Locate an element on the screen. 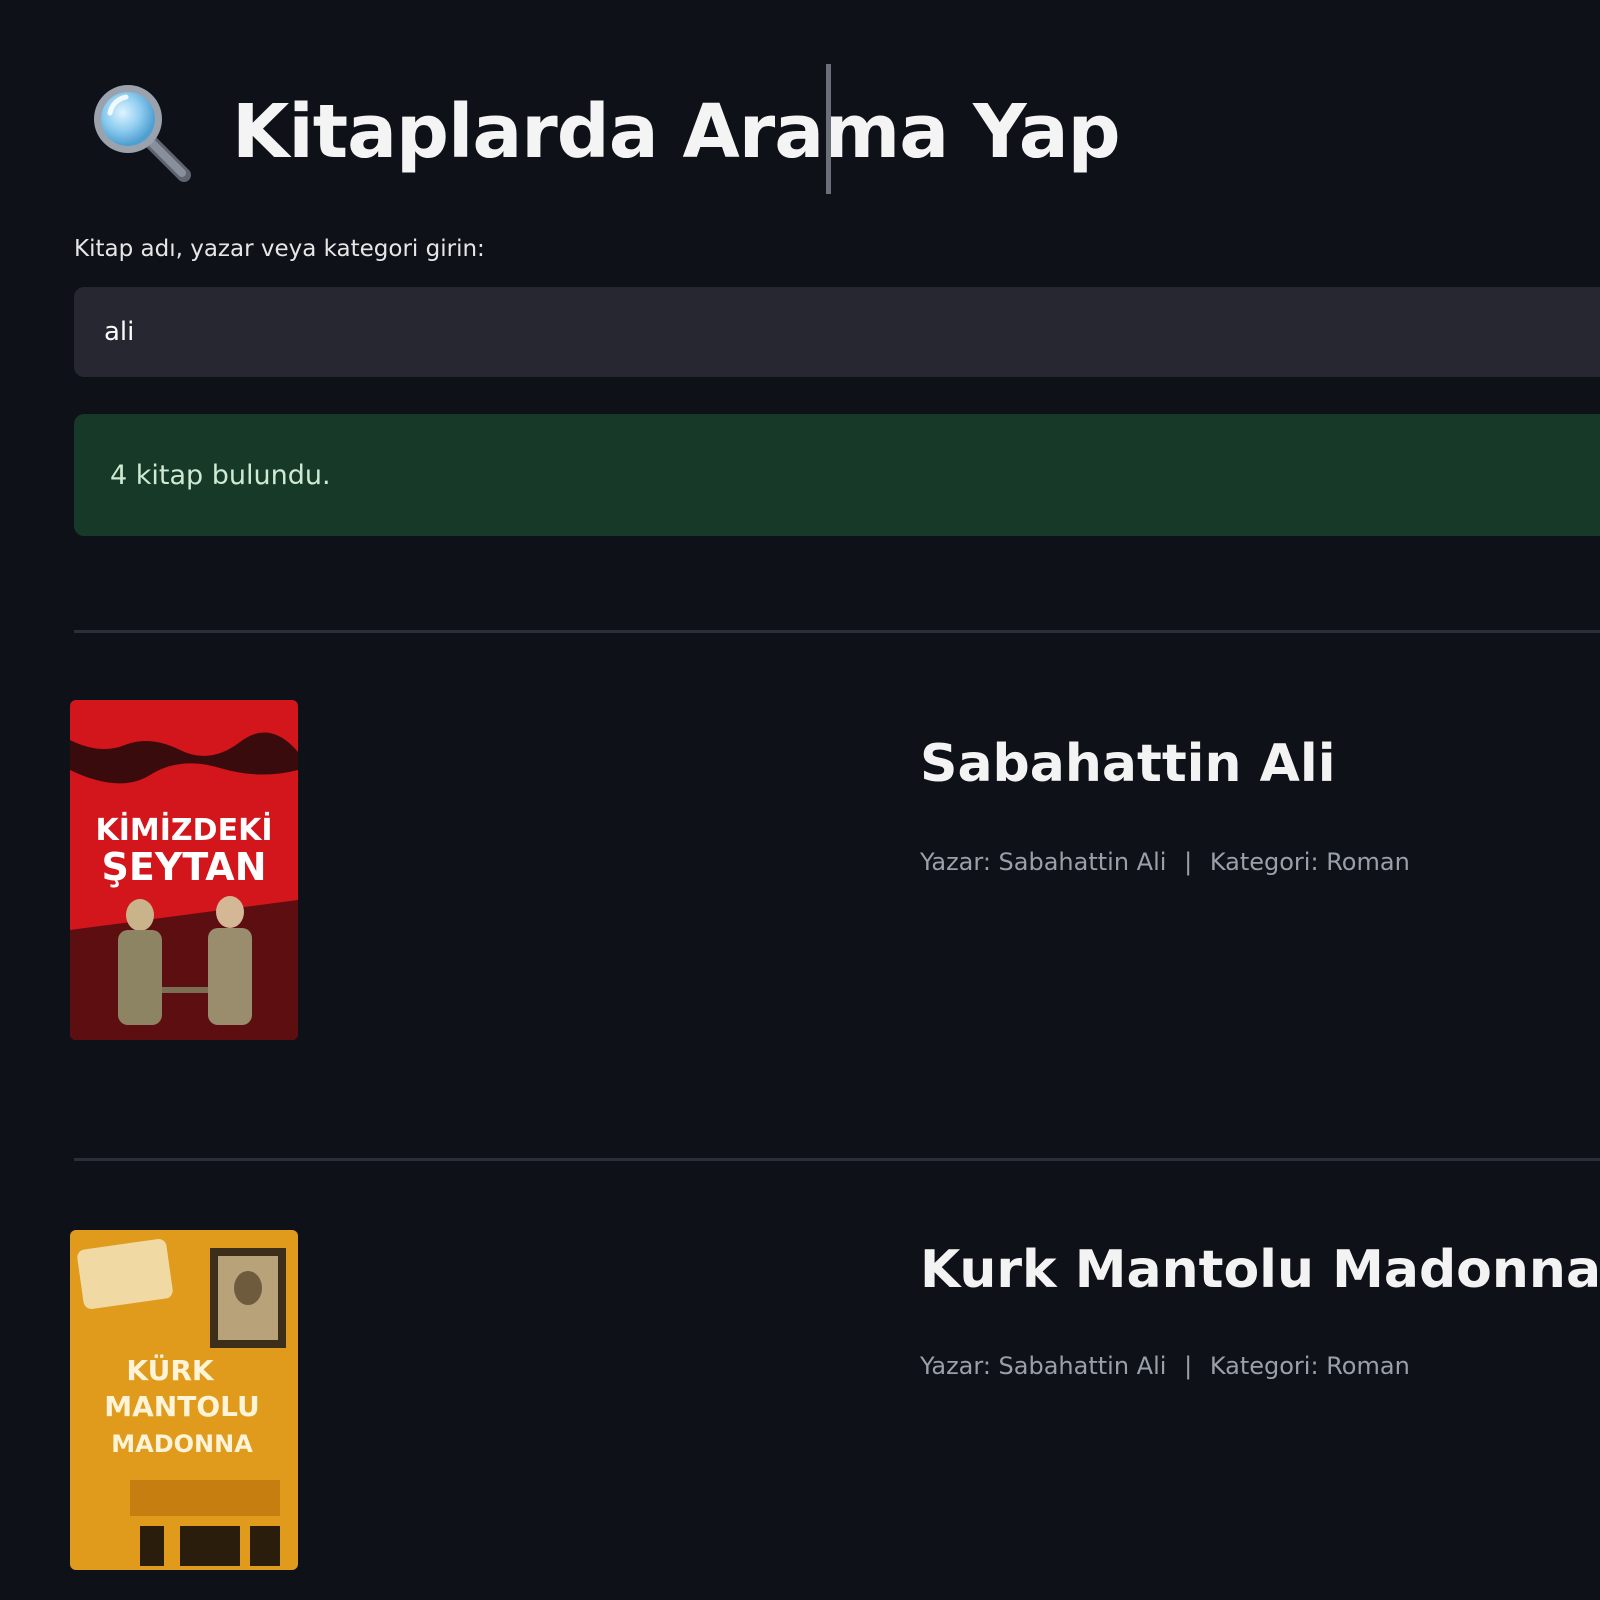  success-alert: 4 kitap bulundu. is located at coordinates (837, 475).